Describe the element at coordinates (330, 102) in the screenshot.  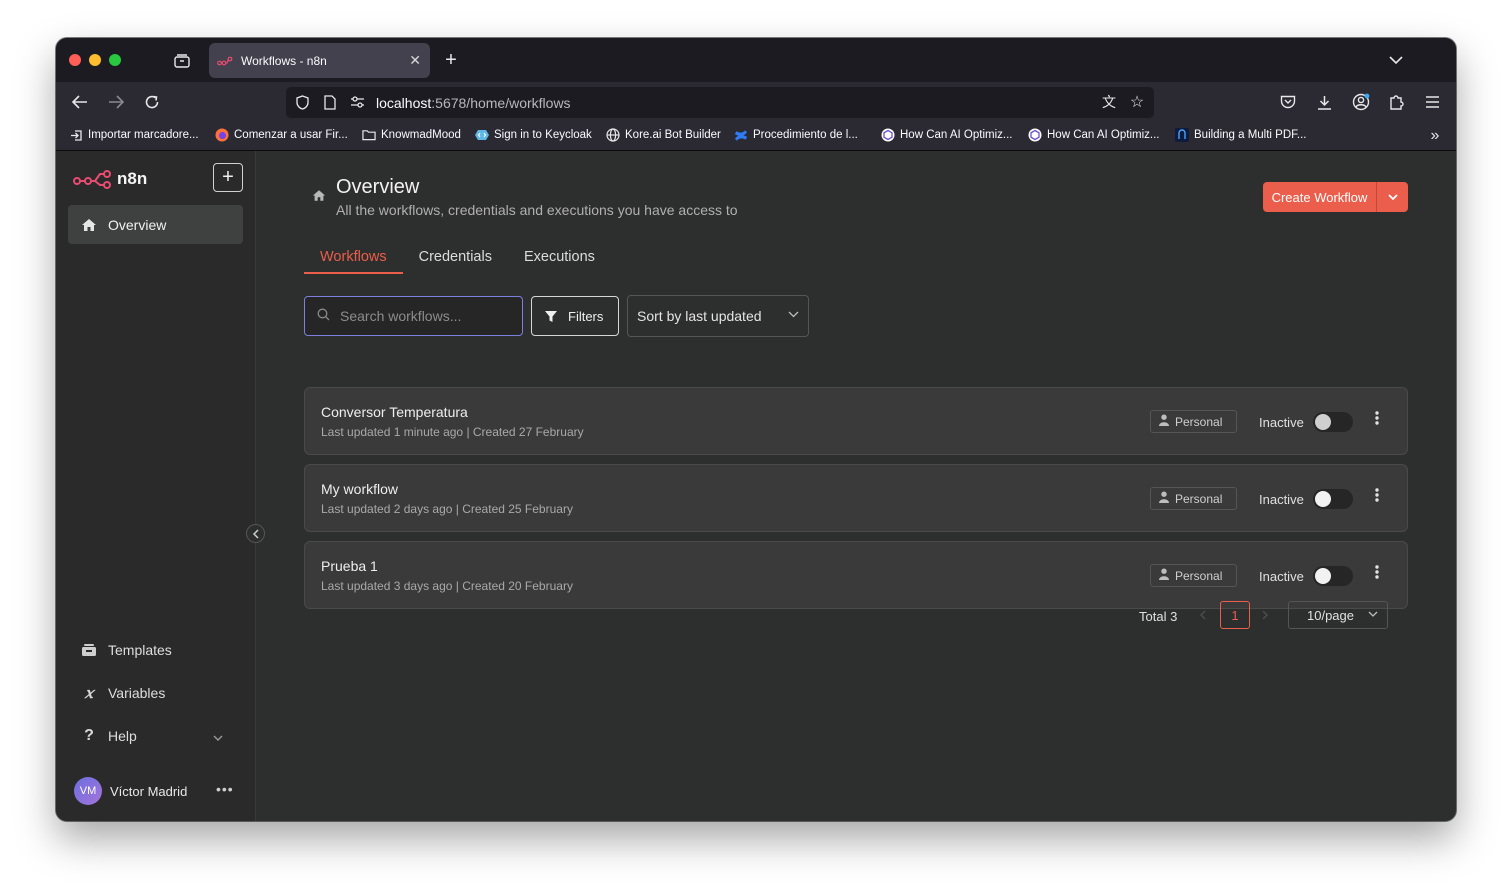
I see `page-icon` at that location.